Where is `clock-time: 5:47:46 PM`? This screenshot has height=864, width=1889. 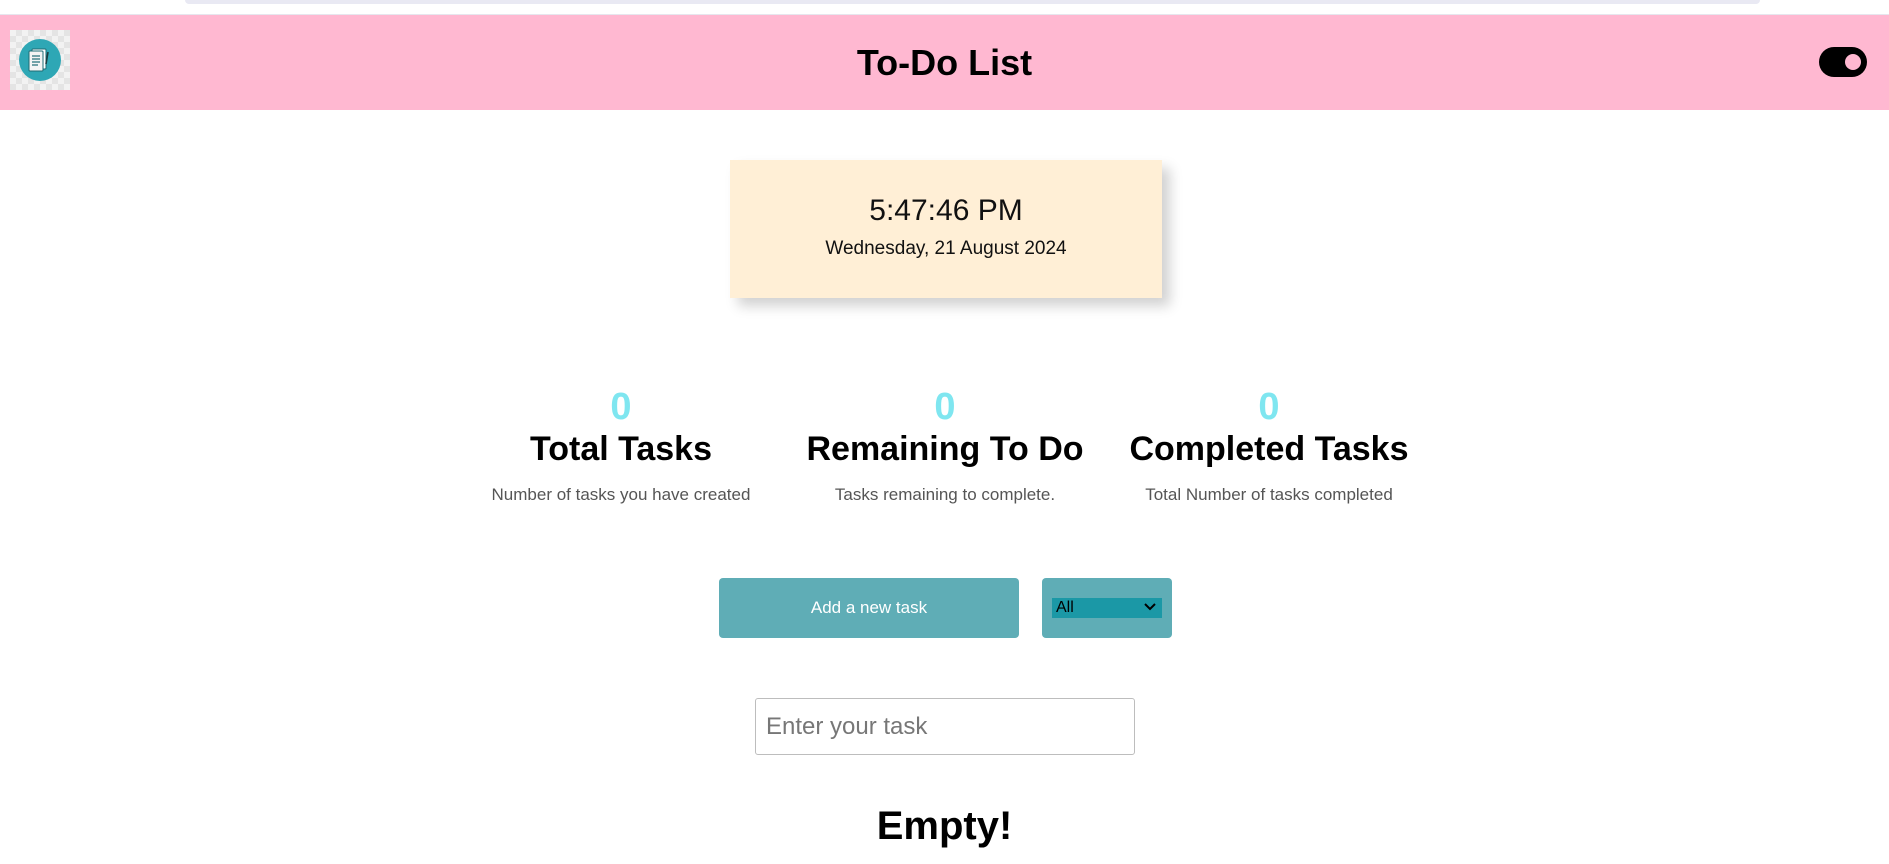 clock-time: 5:47:46 PM is located at coordinates (946, 210).